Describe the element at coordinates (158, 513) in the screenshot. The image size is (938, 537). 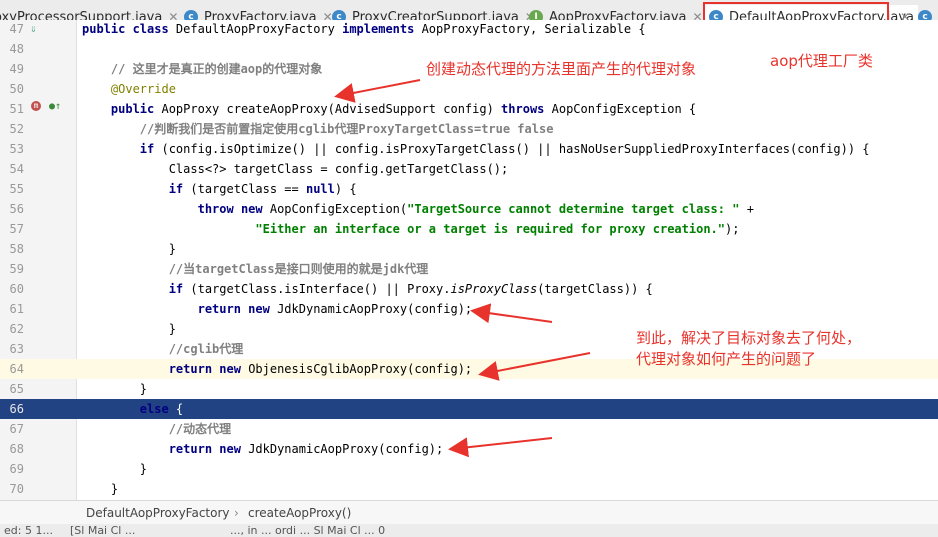
I see `breadcrumb-class: DefaultAopProxyFactory` at that location.